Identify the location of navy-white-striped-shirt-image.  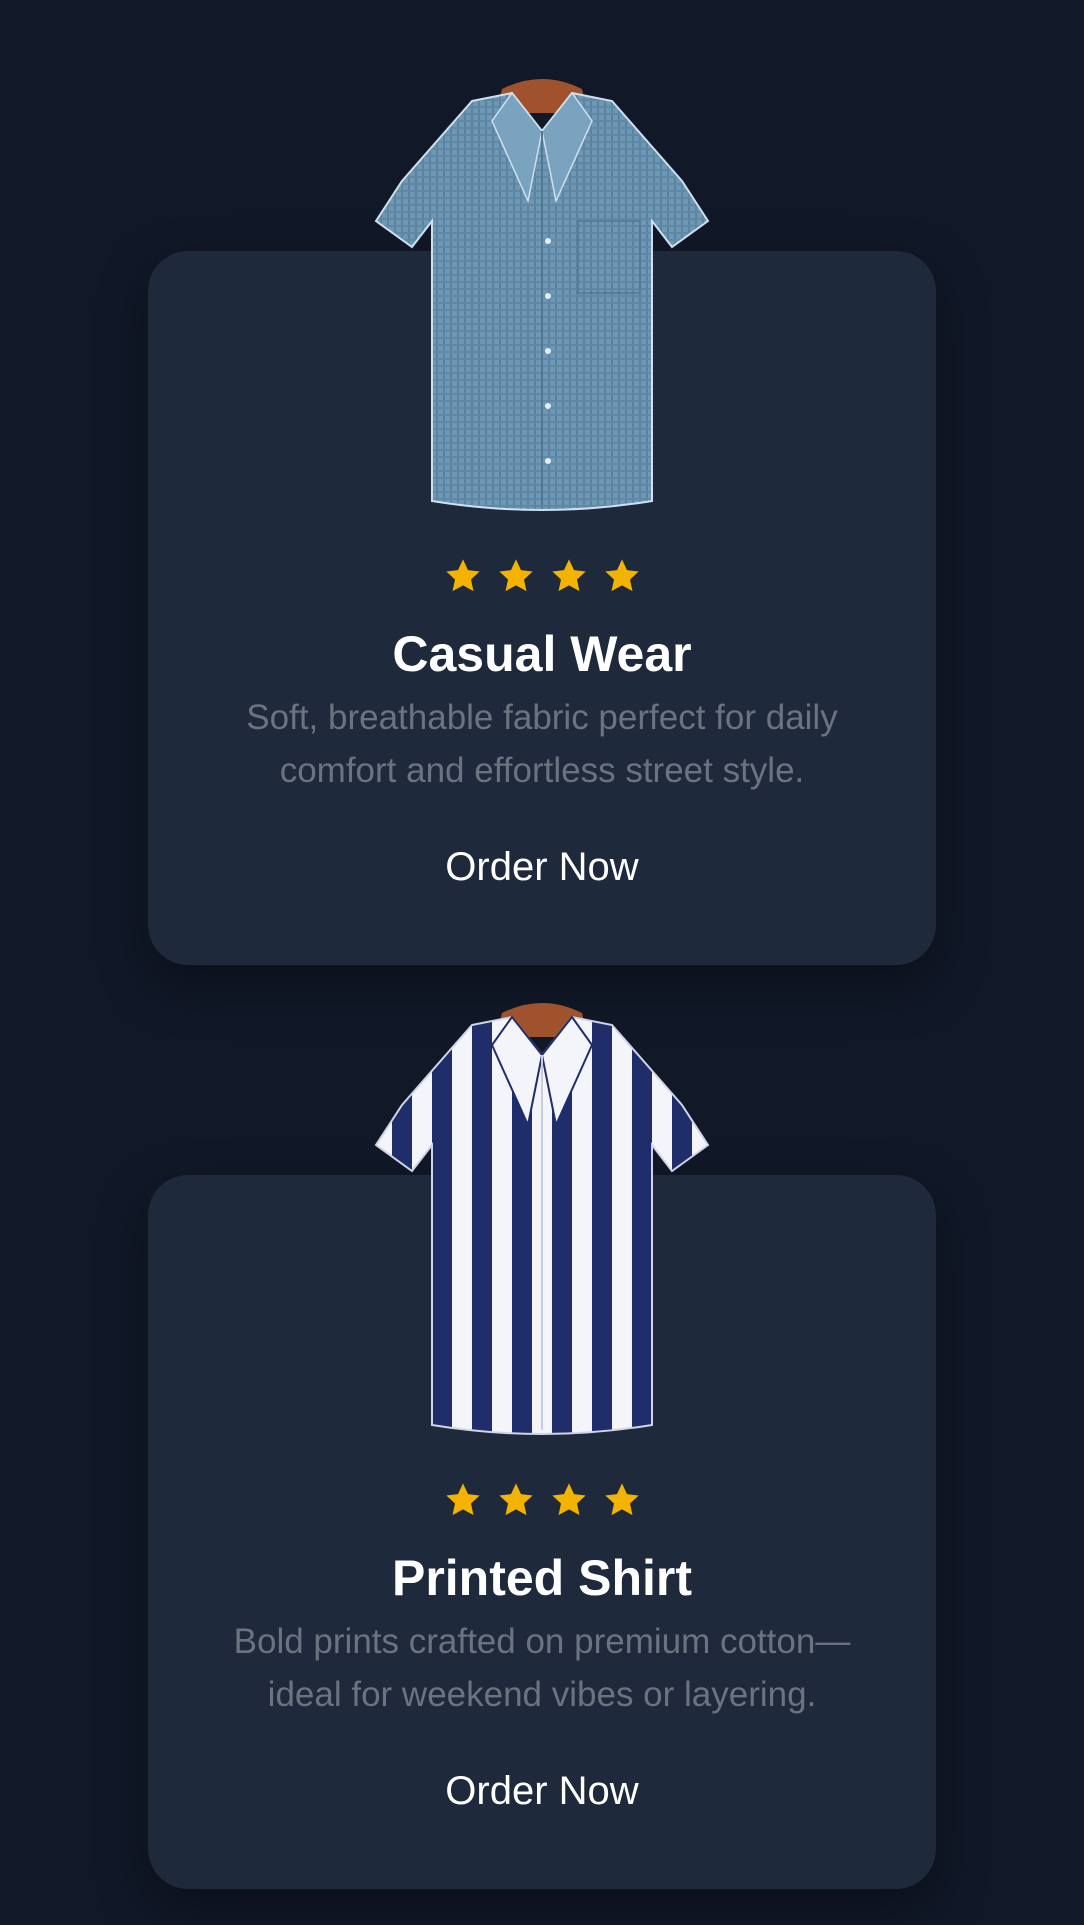
(542, 1215).